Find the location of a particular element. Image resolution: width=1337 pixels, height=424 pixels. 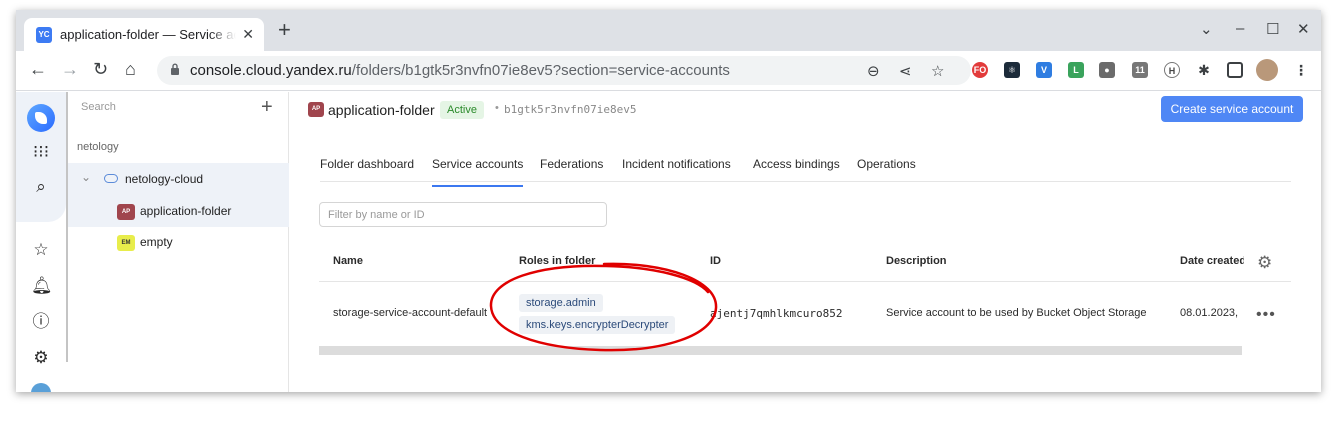

sidebar-item-empty: EM empty is located at coordinates (178, 243).